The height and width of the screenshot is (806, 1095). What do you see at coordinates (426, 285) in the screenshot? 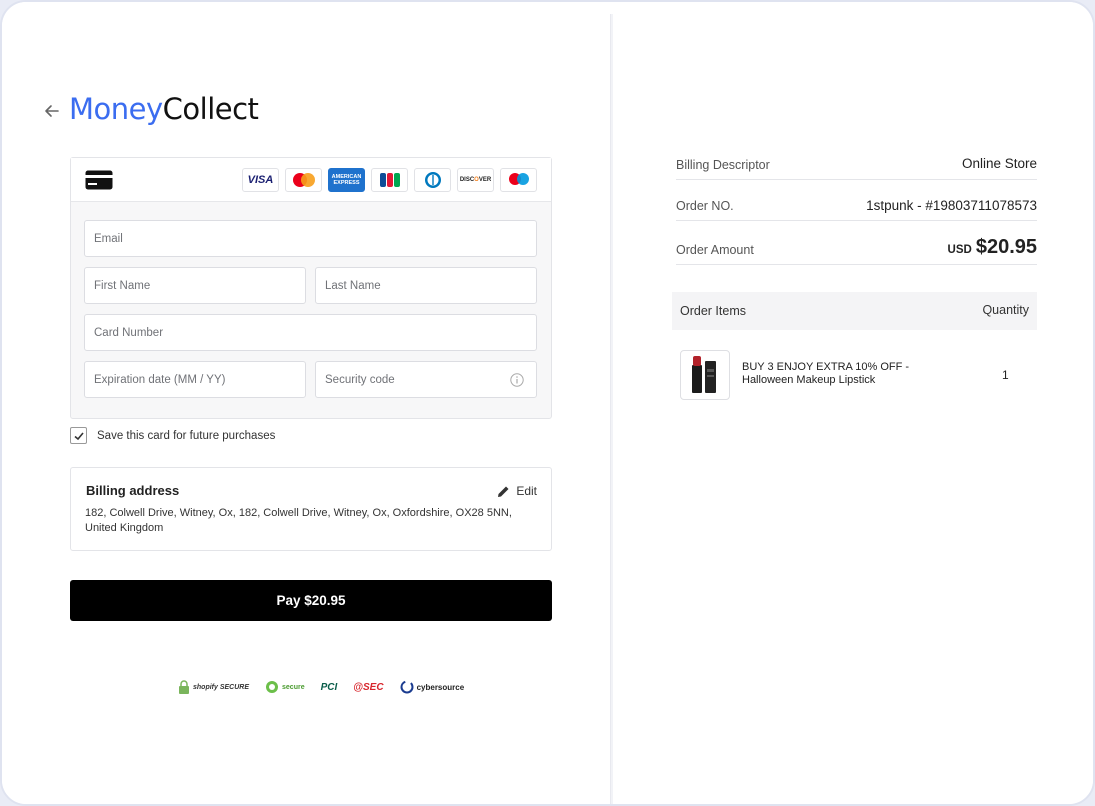
I see `last-name-field: Last Name` at bounding box center [426, 285].